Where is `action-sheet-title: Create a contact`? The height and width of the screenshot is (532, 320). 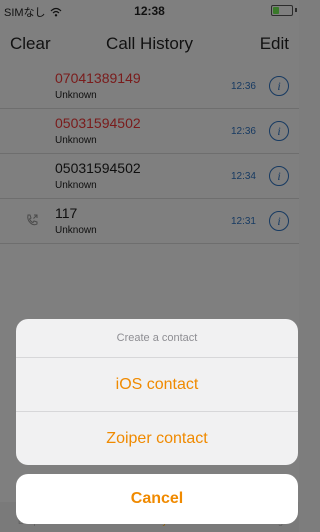
action-sheet-title: Create a contact is located at coordinates (157, 338).